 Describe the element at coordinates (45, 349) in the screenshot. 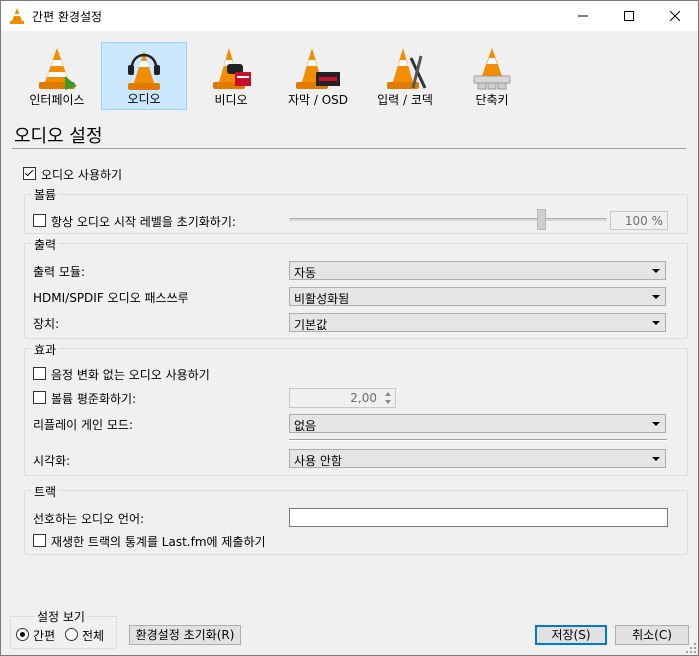

I see `effects-group-title: 효과` at that location.